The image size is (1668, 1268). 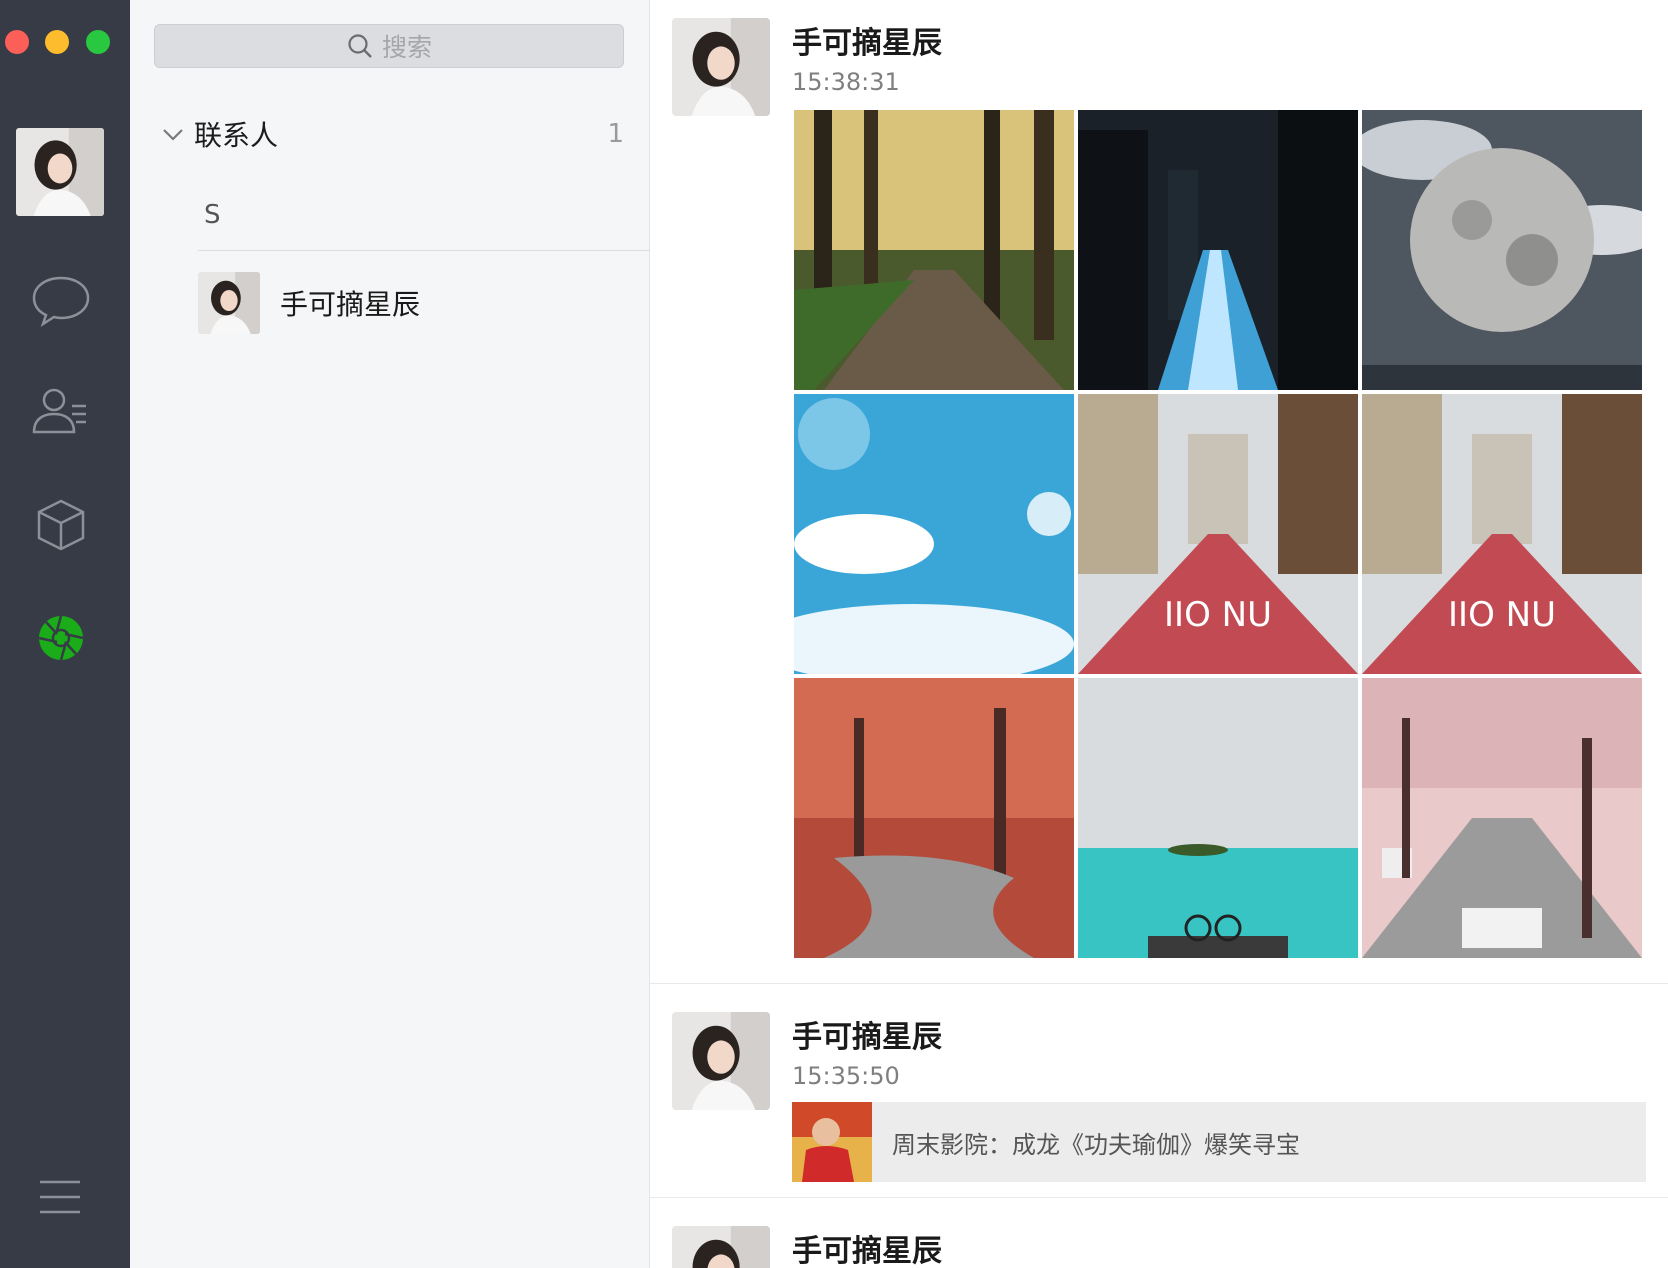 I want to click on photo-street-2: IIO NU, so click(x=1502, y=534).